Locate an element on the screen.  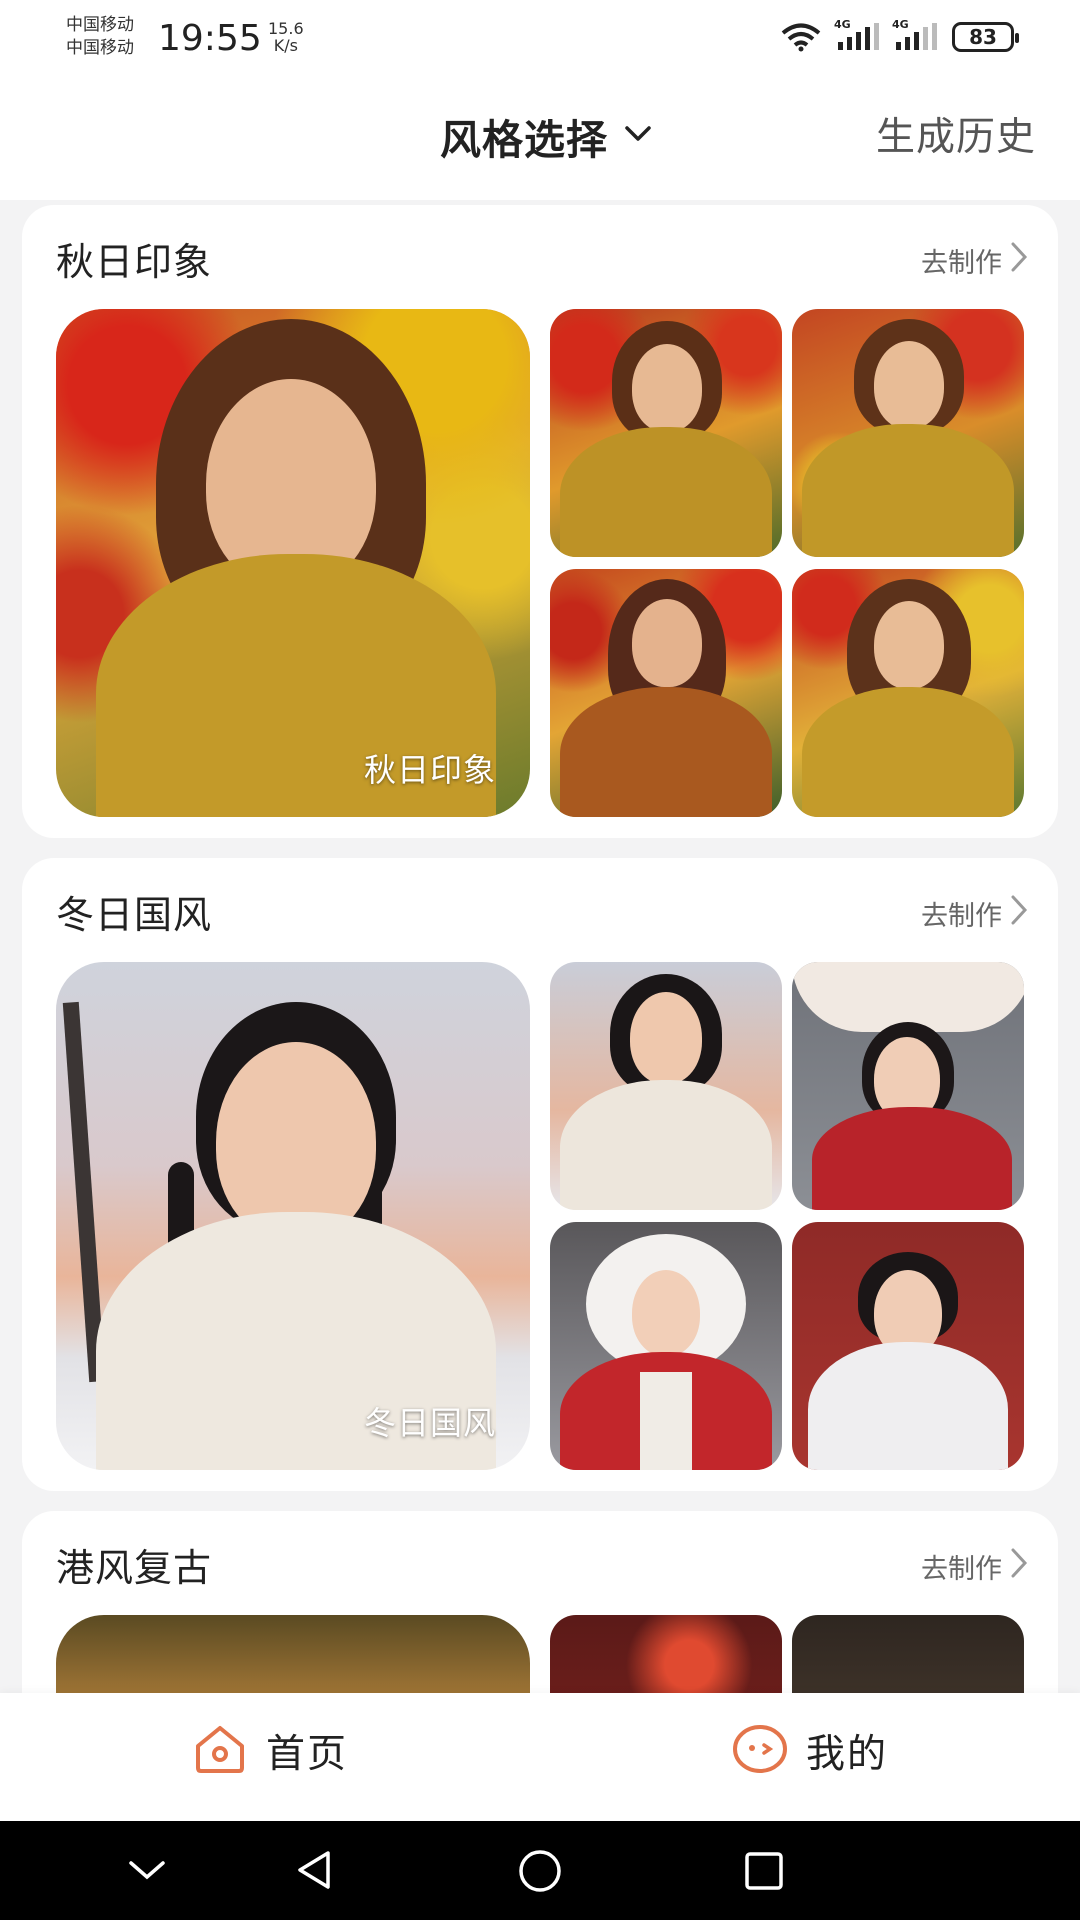
style-selector-dropdown: 风格选择 is located at coordinates (546, 136).